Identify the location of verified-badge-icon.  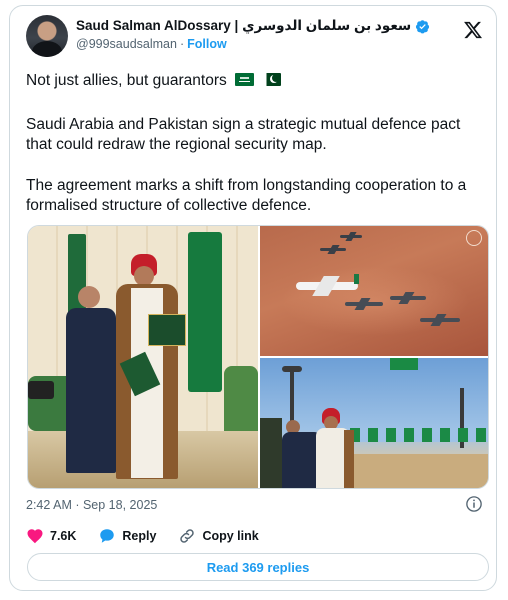
(423, 26).